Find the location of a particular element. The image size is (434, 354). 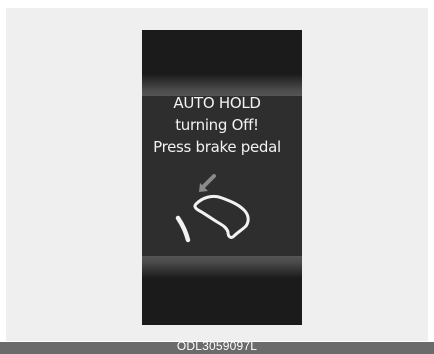

press-arrow-icon is located at coordinates (207, 183).